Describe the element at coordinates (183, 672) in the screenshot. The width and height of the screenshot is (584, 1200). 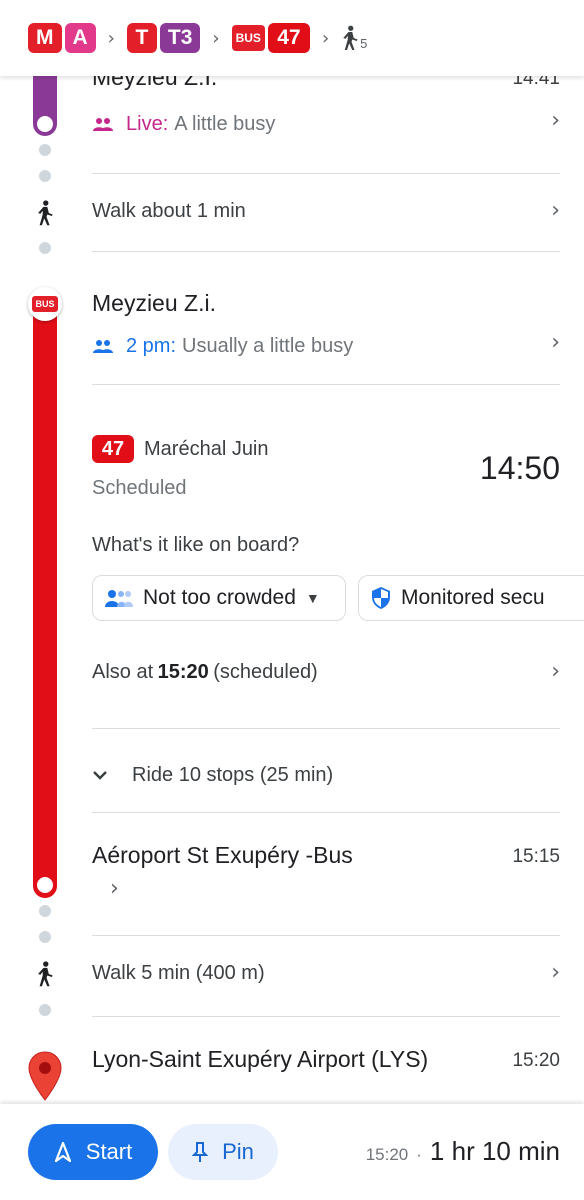
I see `also-time: 15:20` at that location.